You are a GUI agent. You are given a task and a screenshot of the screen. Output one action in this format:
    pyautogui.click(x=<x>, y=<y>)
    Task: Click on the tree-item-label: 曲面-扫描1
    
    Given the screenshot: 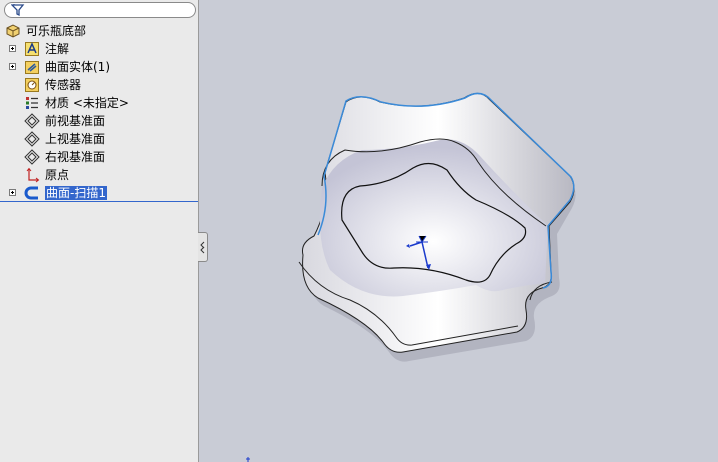 What is the action you would take?
    pyautogui.click(x=76, y=193)
    